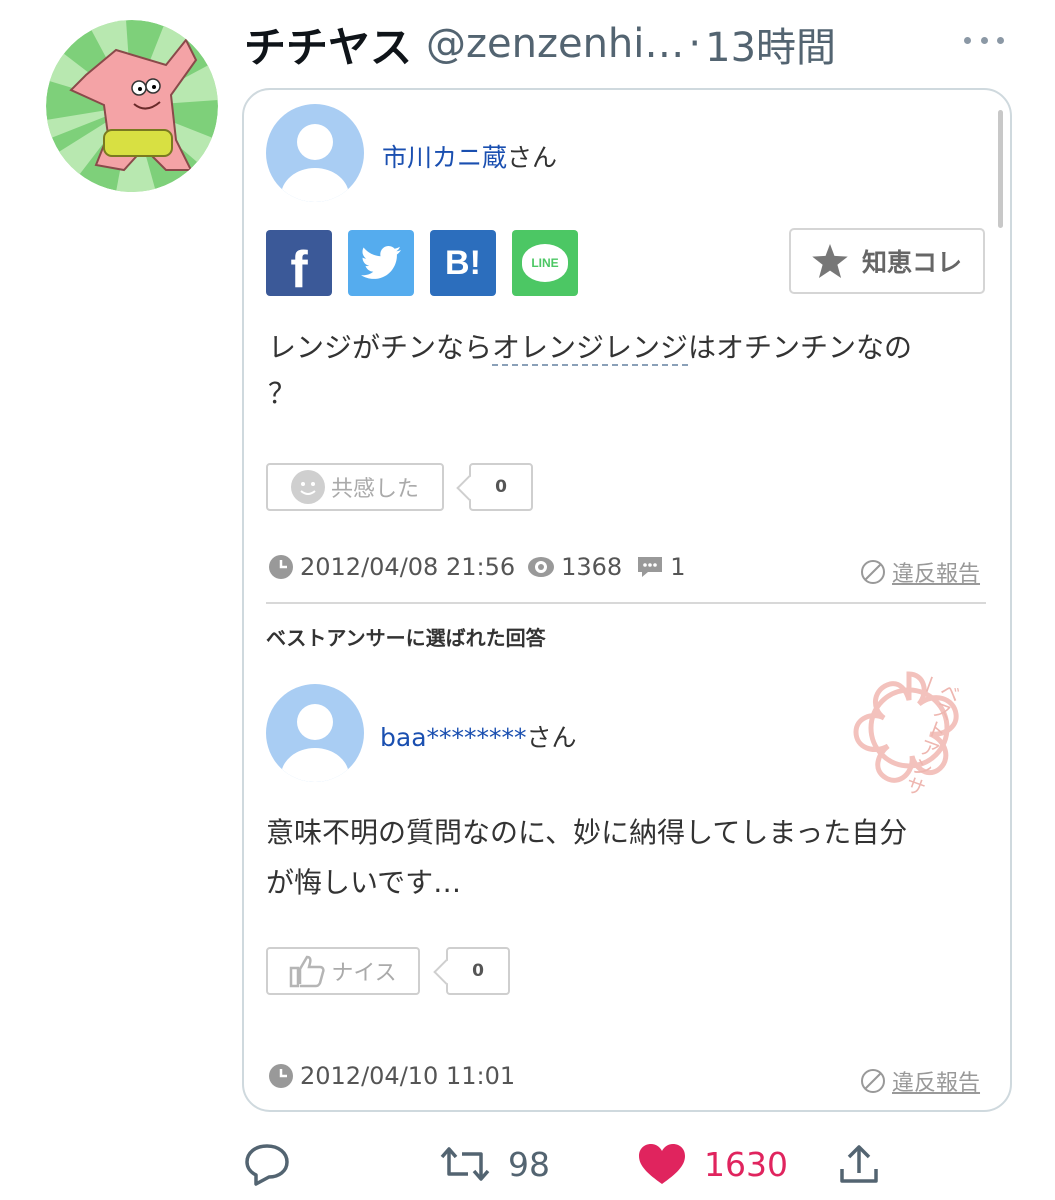  I want to click on twitter-share-button, so click(381, 263).